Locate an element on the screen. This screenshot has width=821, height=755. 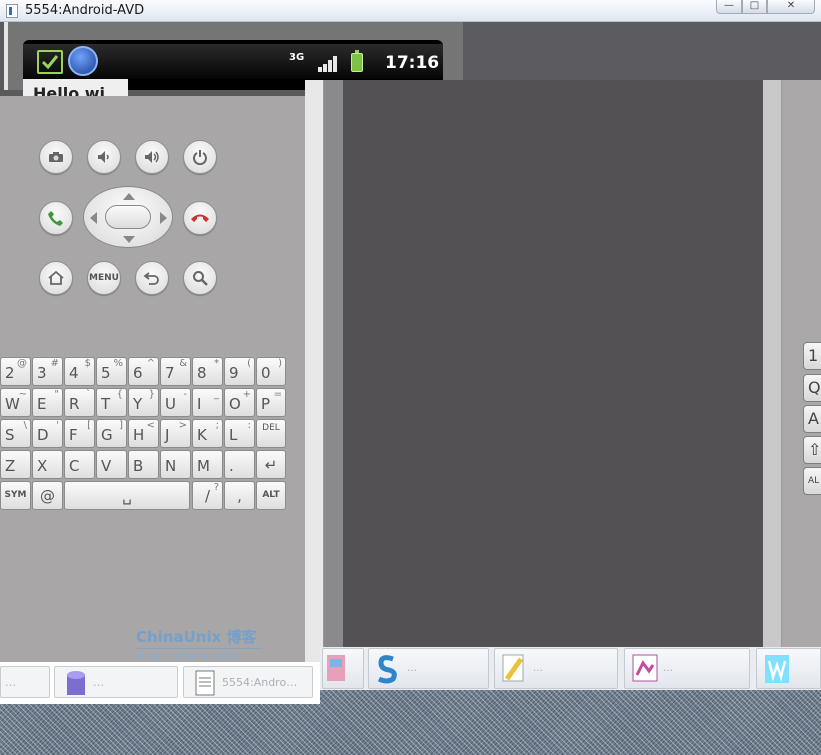
key-0-3: 5% is located at coordinates (111, 371).